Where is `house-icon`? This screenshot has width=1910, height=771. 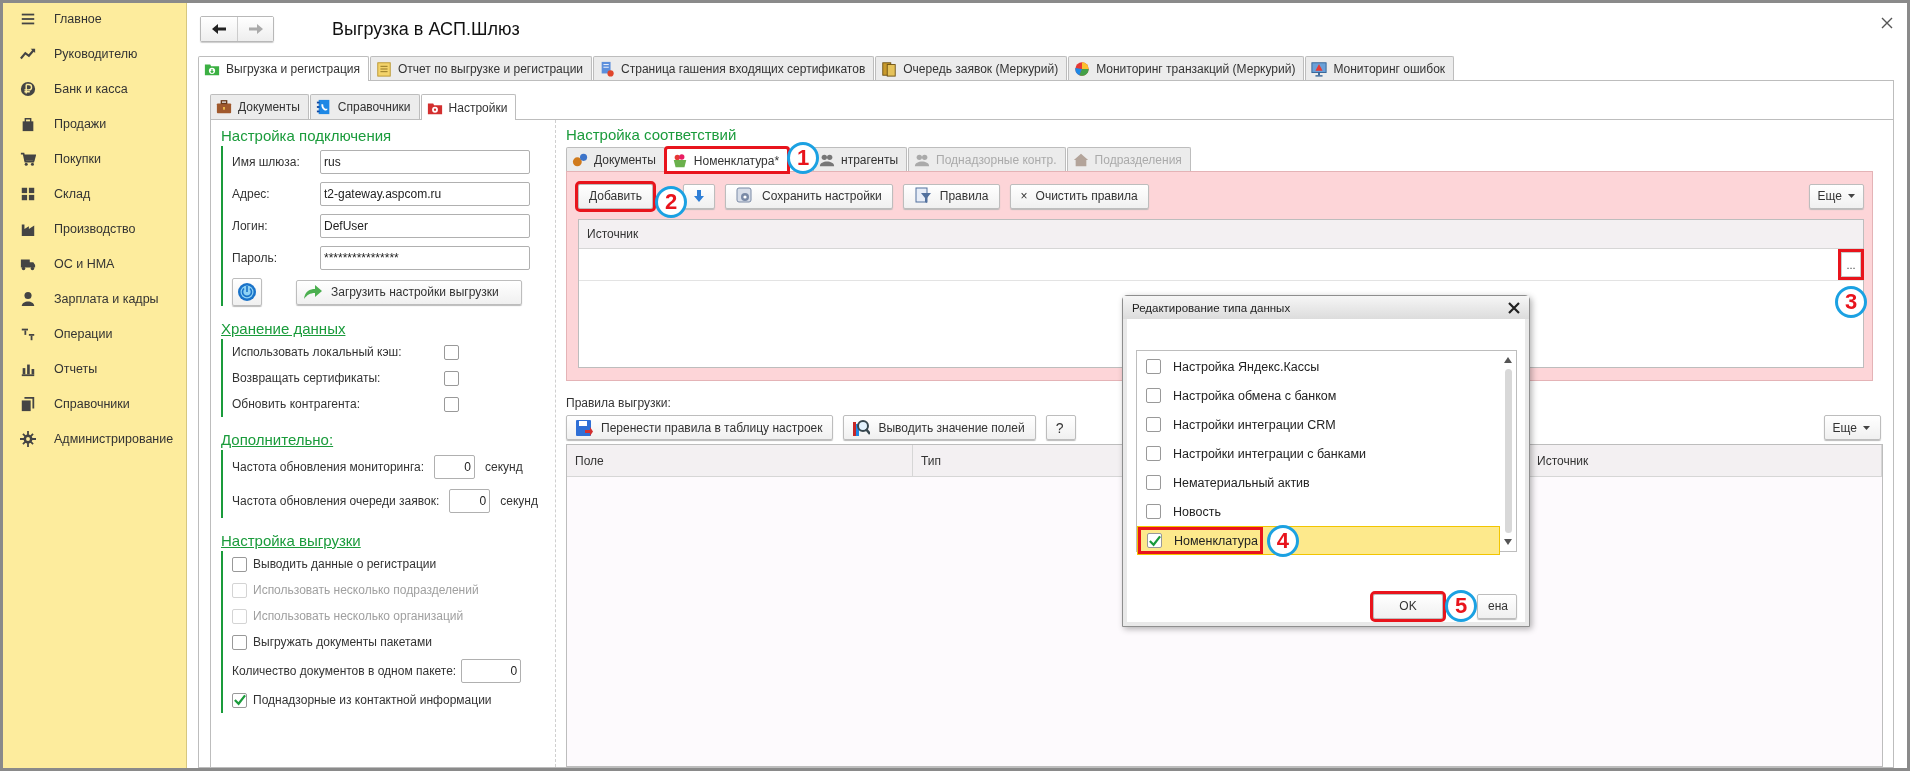 house-icon is located at coordinates (1080, 159).